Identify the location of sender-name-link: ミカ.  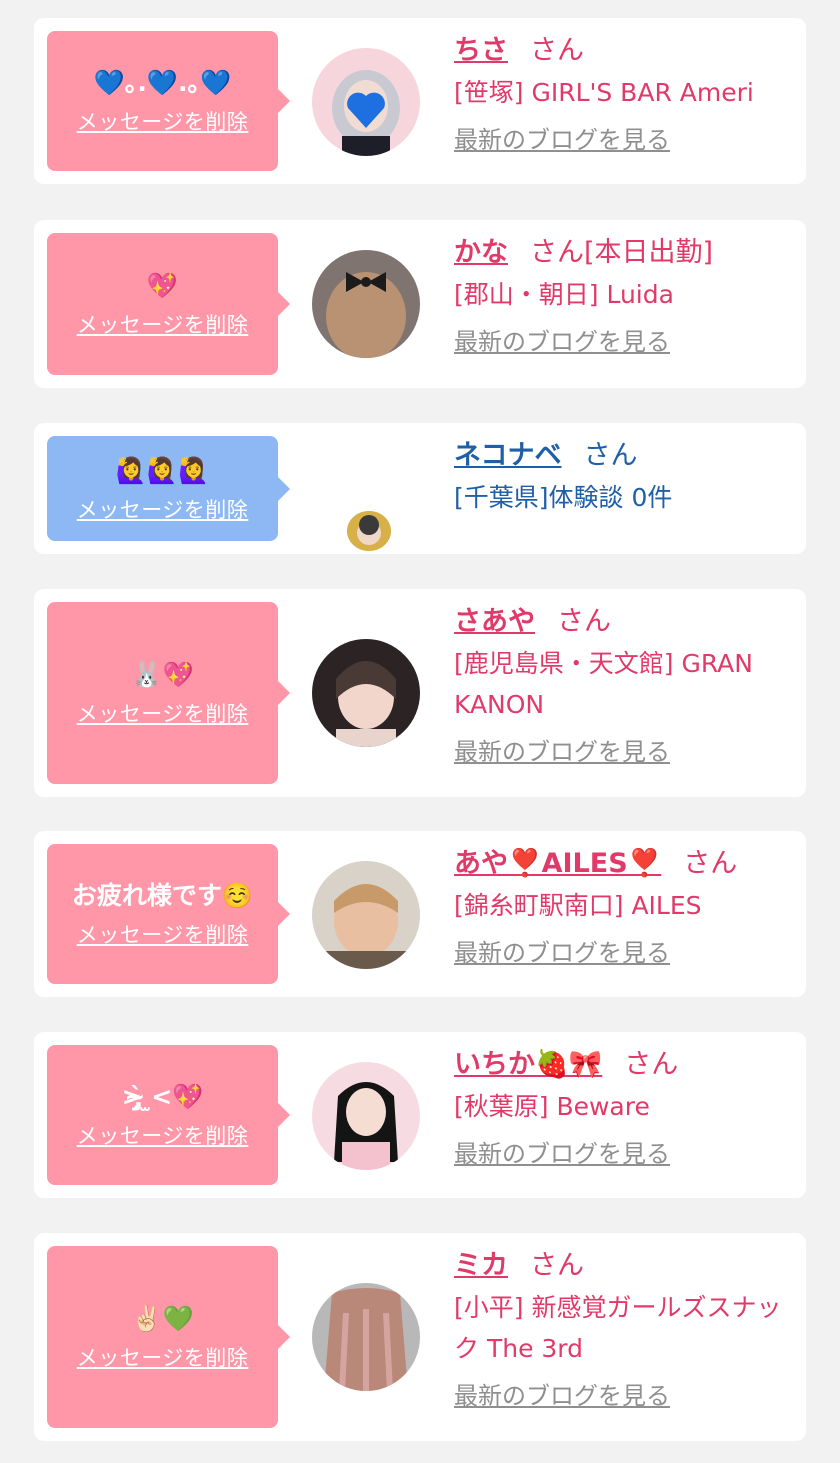
(481, 1265).